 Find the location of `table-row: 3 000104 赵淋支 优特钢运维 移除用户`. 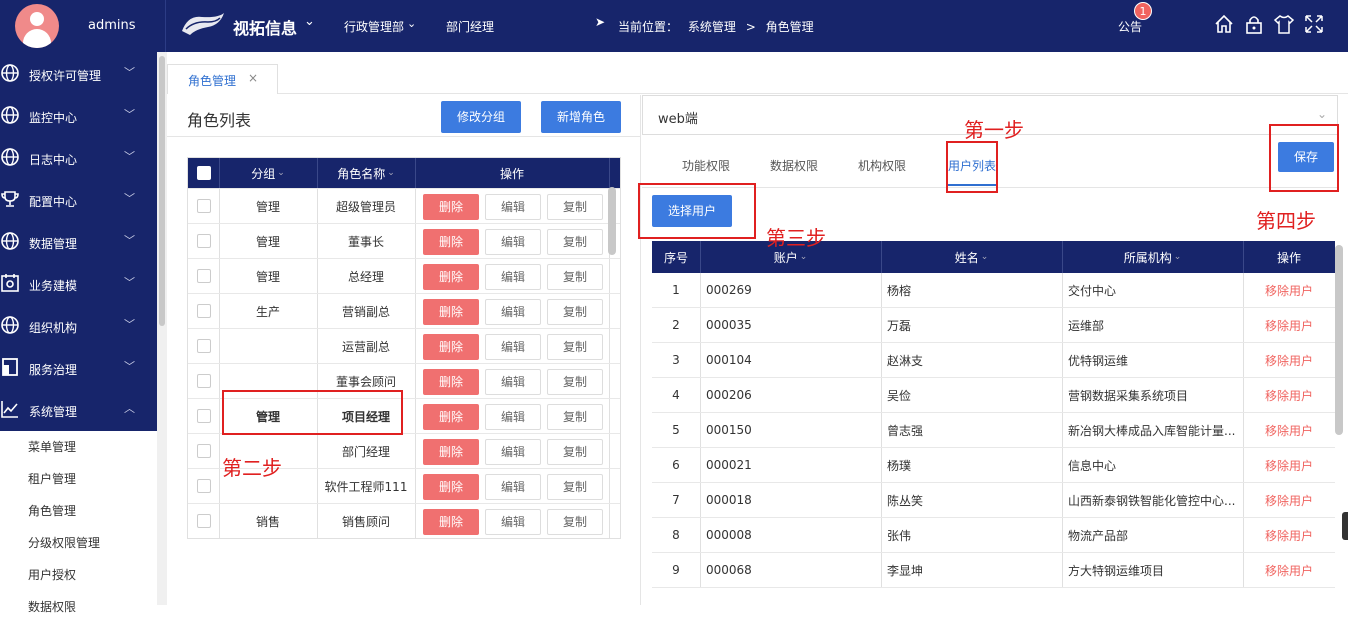

table-row: 3 000104 赵淋支 优特钢运维 移除用户 is located at coordinates (993, 360).